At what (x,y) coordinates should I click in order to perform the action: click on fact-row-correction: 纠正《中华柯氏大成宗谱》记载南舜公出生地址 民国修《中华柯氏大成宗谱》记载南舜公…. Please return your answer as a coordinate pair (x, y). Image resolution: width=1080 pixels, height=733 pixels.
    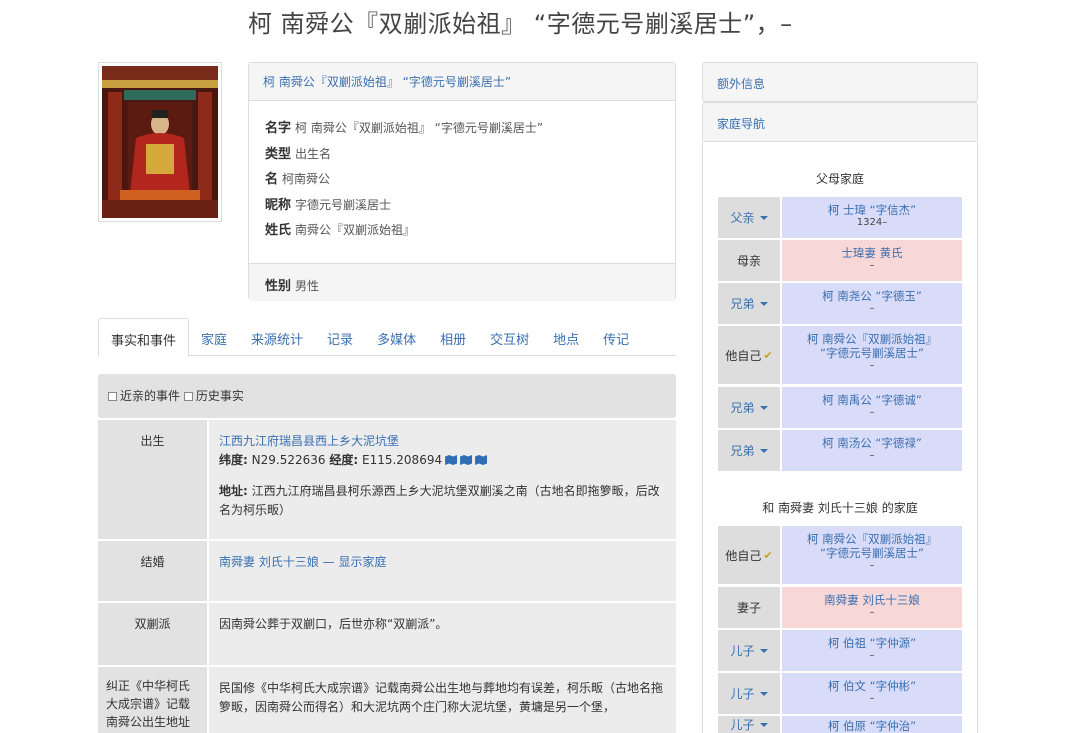
    Looking at the image, I should click on (387, 700).